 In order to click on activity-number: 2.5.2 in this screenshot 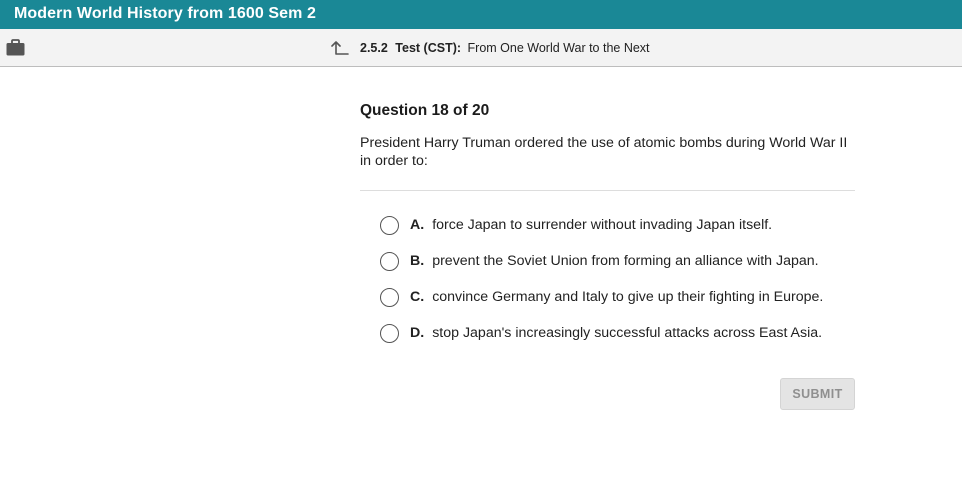, I will do `click(374, 48)`.